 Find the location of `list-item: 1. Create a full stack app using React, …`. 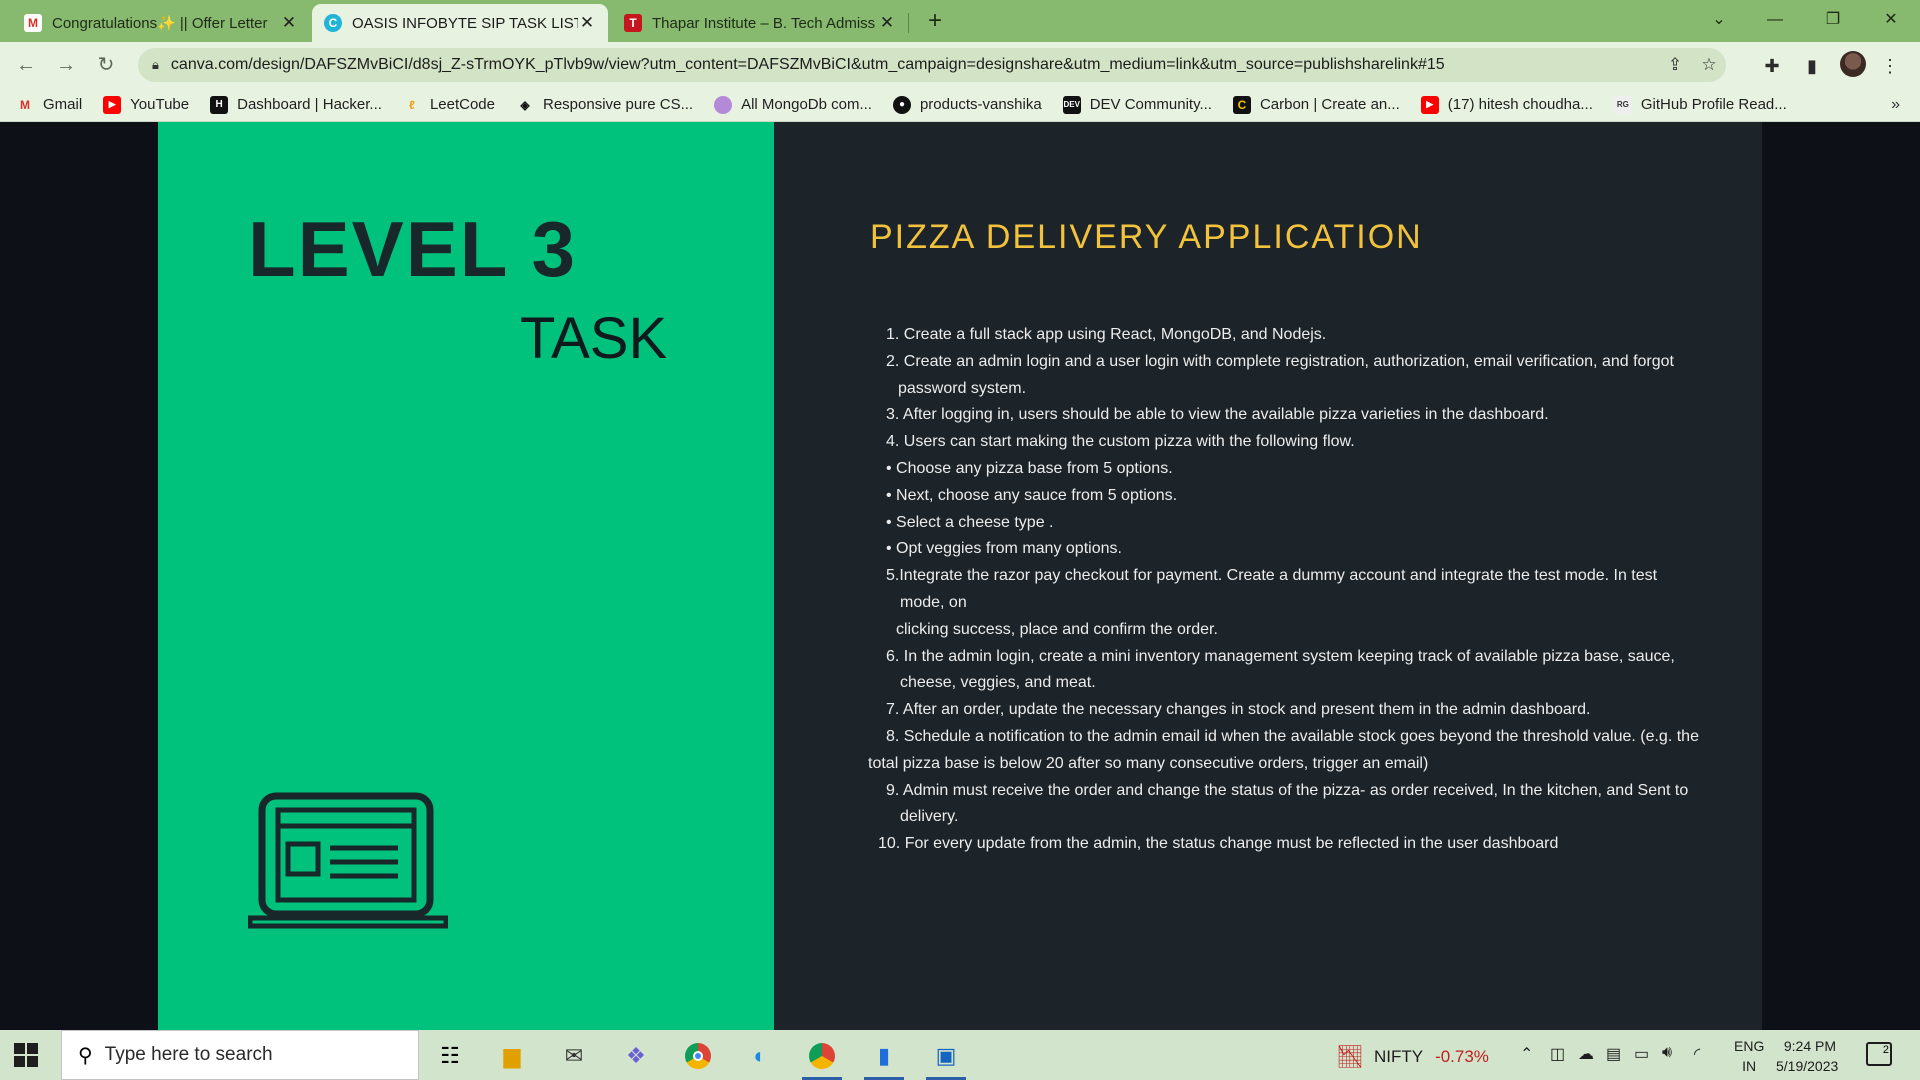

list-item: 1. Create a full stack app using React, … is located at coordinates (1106, 334).